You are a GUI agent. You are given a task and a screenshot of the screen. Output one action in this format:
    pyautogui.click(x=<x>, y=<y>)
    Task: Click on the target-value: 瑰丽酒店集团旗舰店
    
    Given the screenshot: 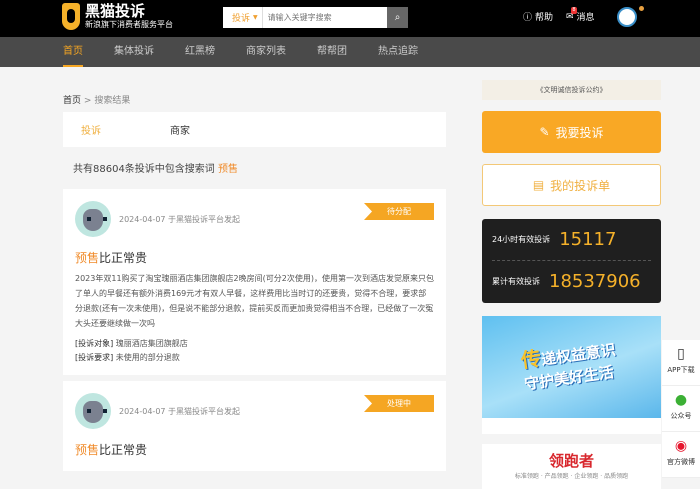 What is the action you would take?
    pyautogui.click(x=151, y=343)
    